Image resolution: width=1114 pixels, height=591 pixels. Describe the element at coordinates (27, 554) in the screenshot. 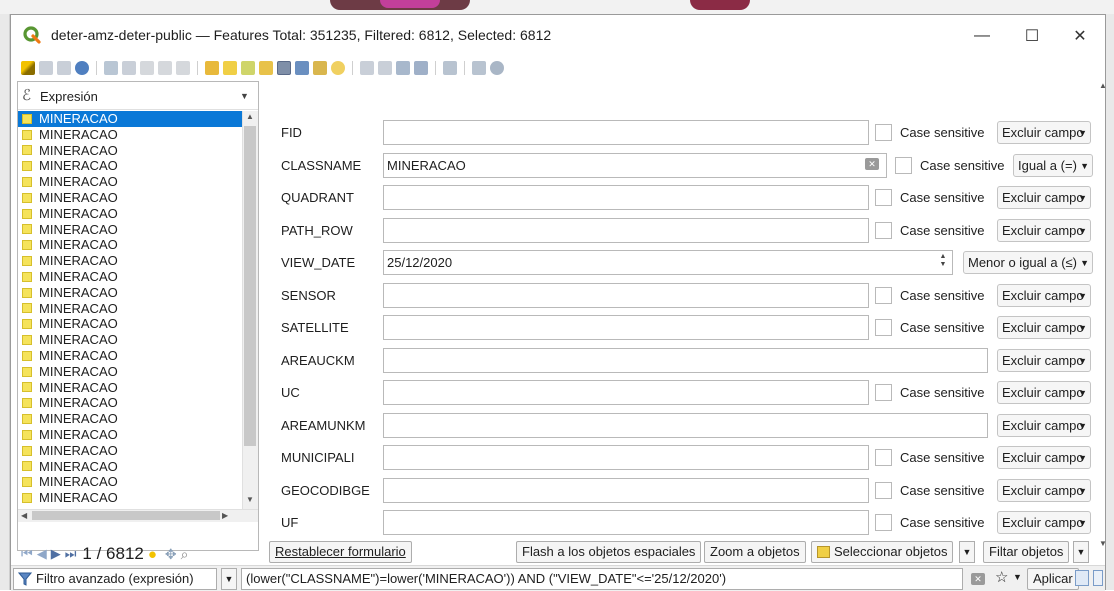

I see `first-feature-icon: ⏮` at that location.